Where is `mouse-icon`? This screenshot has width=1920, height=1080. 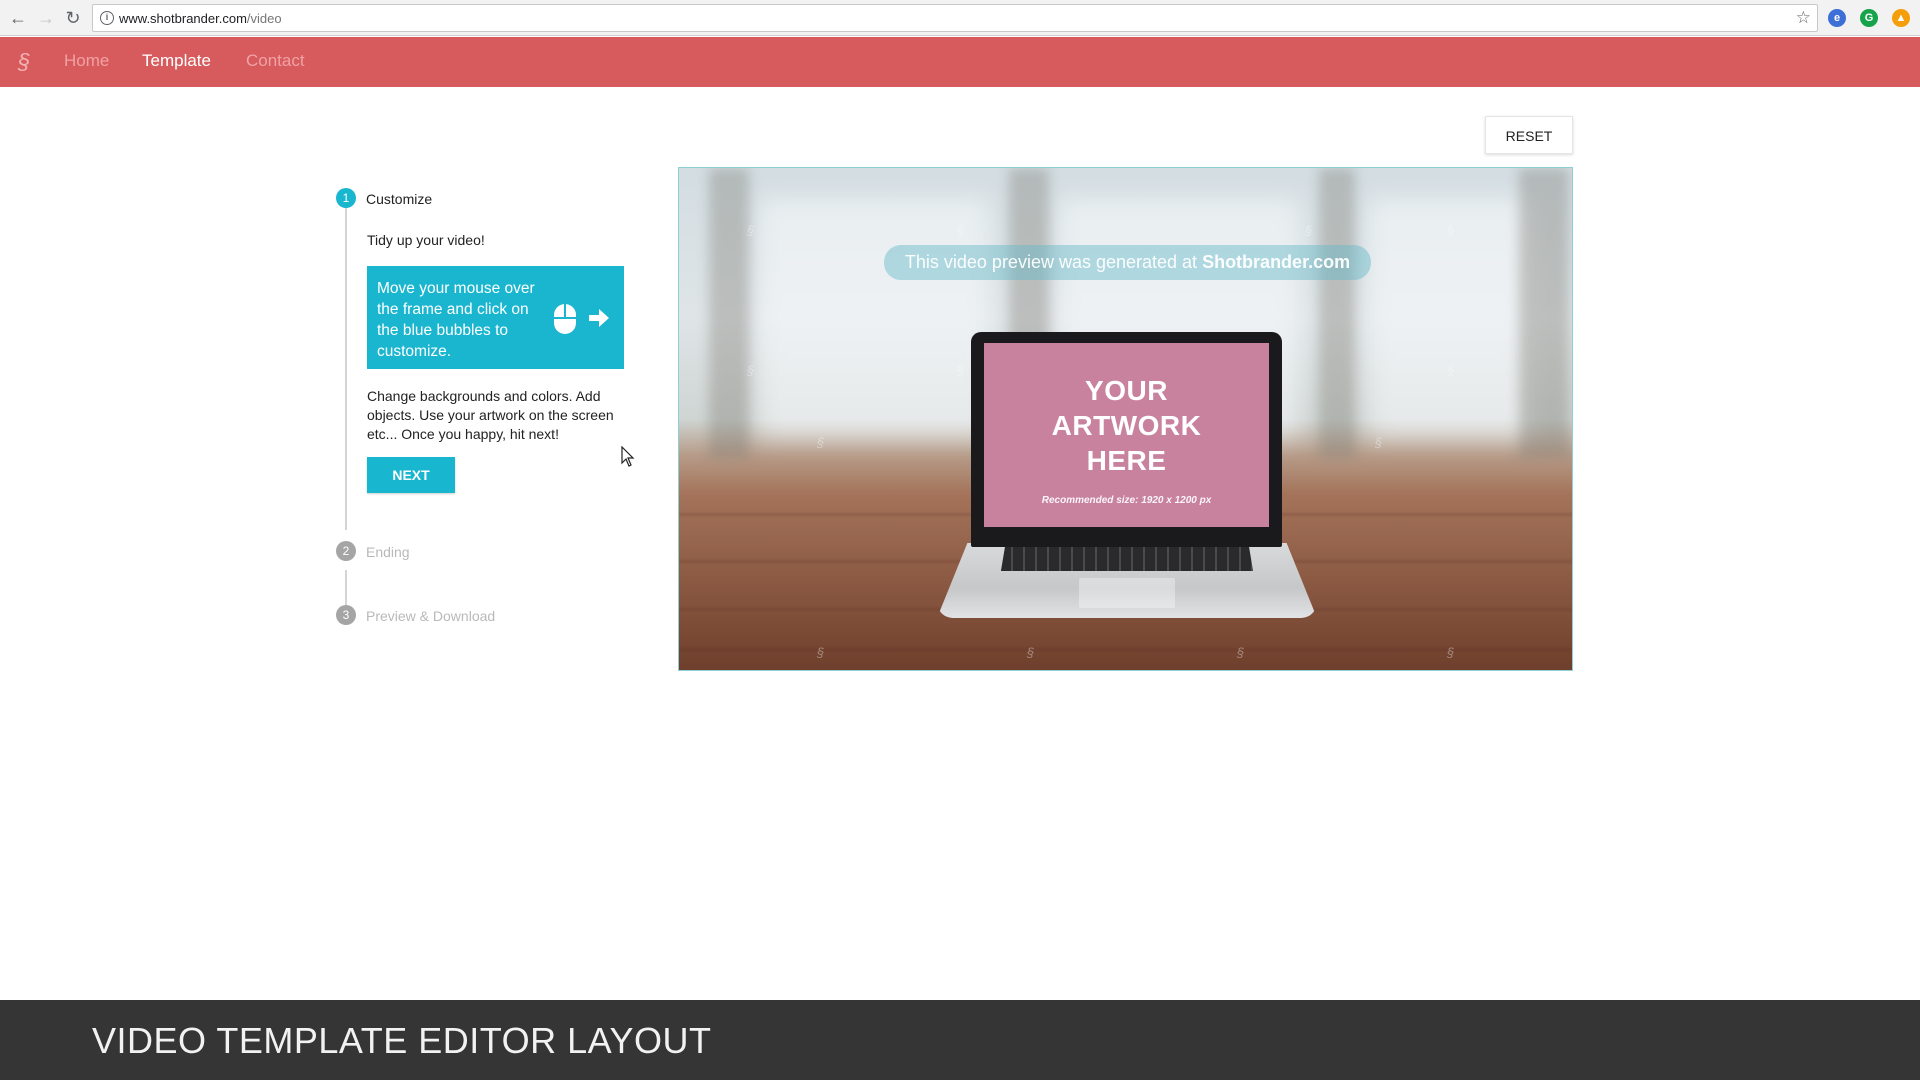 mouse-icon is located at coordinates (565, 319).